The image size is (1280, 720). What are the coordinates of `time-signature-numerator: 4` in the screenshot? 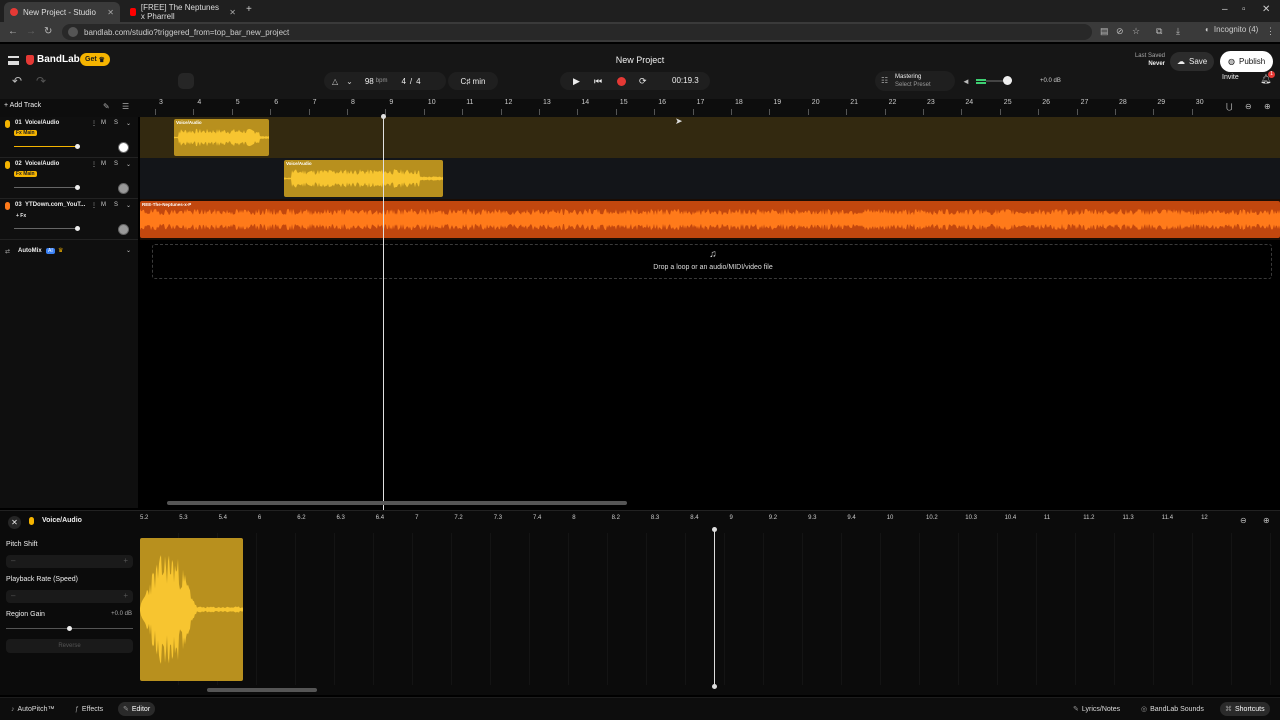 It's located at (403, 81).